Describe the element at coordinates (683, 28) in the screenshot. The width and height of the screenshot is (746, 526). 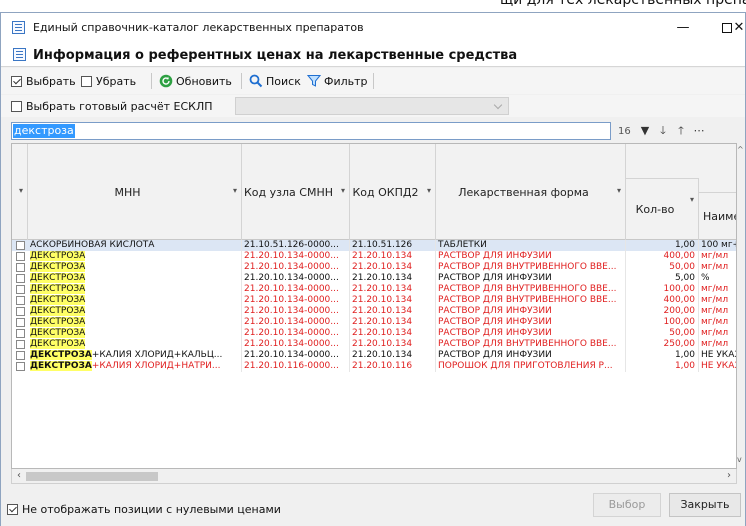
I see `minimize-button: —` at that location.